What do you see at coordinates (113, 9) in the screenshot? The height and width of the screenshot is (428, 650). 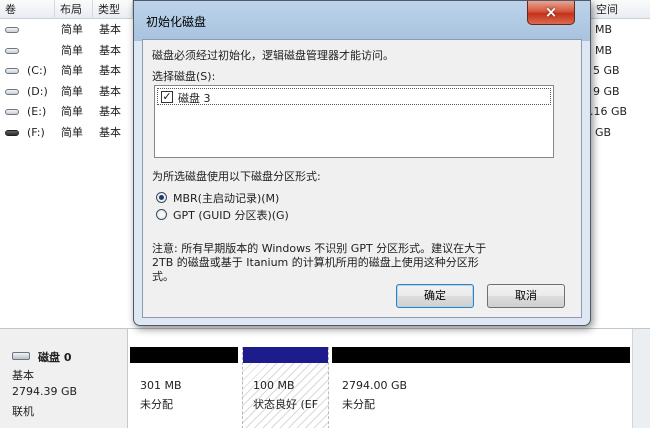 I see `column-header-type: 类型` at bounding box center [113, 9].